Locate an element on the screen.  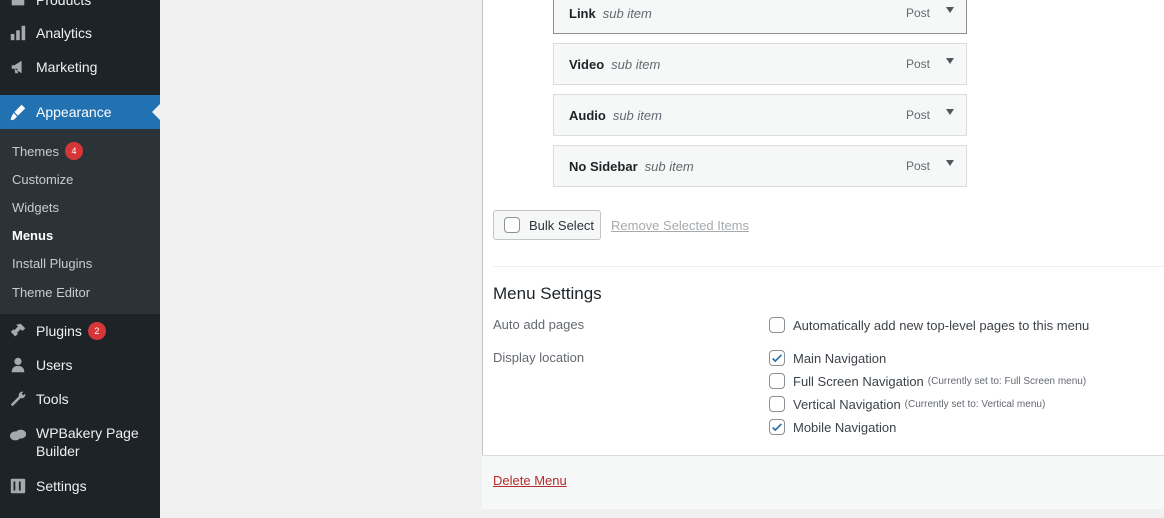
location-vertical-navigation: Vertical Navigation (Currently set to is located at coordinates (907, 404).